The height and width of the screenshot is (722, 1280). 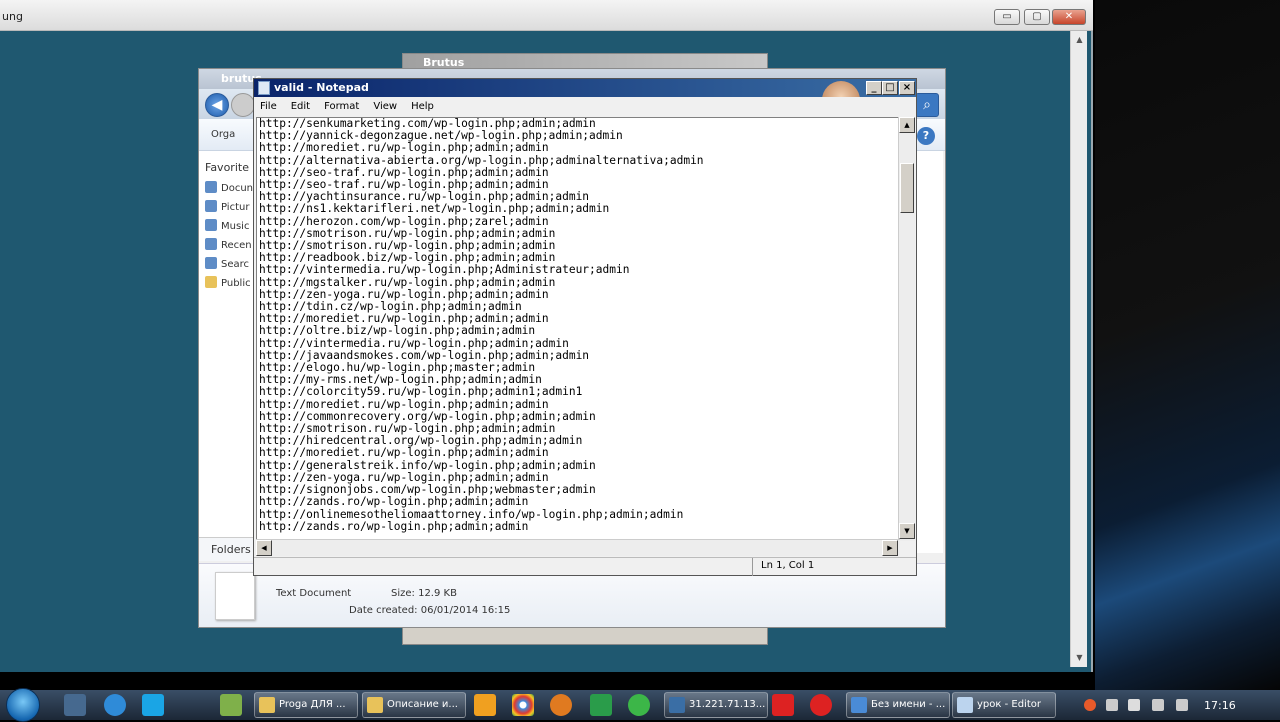 I want to click on skype-icon, so click(x=153, y=705).